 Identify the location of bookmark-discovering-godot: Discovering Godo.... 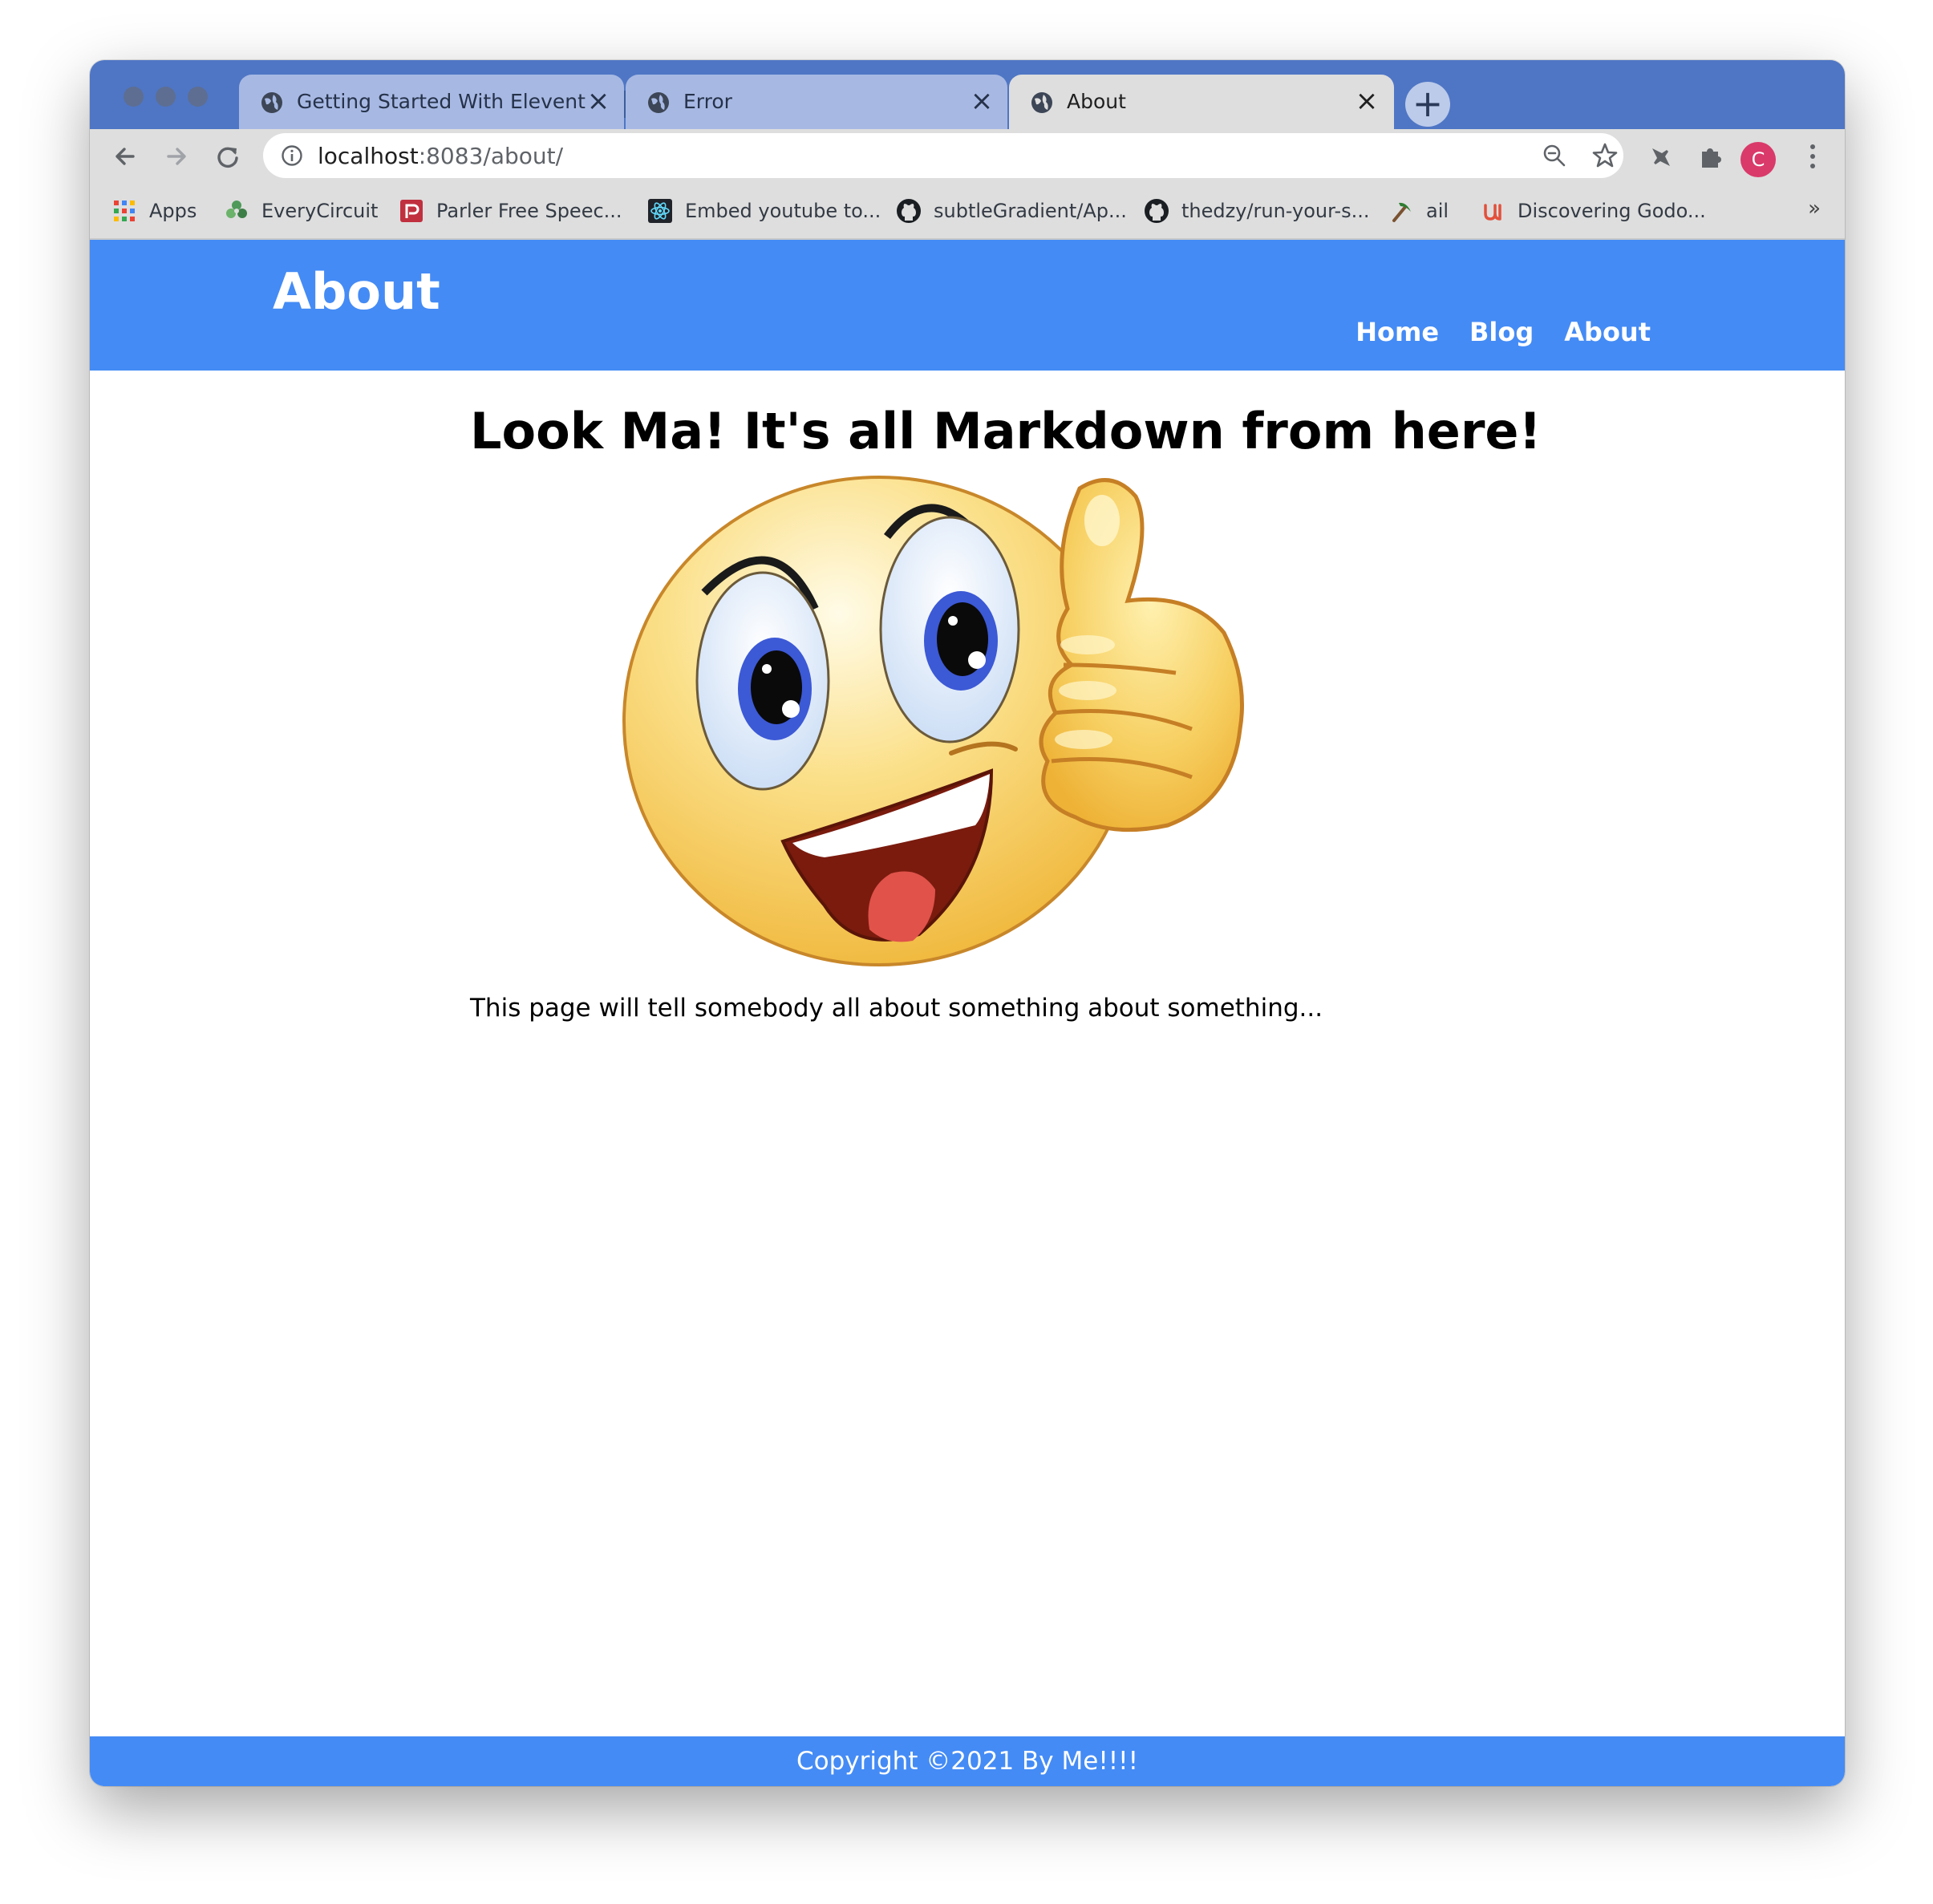
(1593, 211).